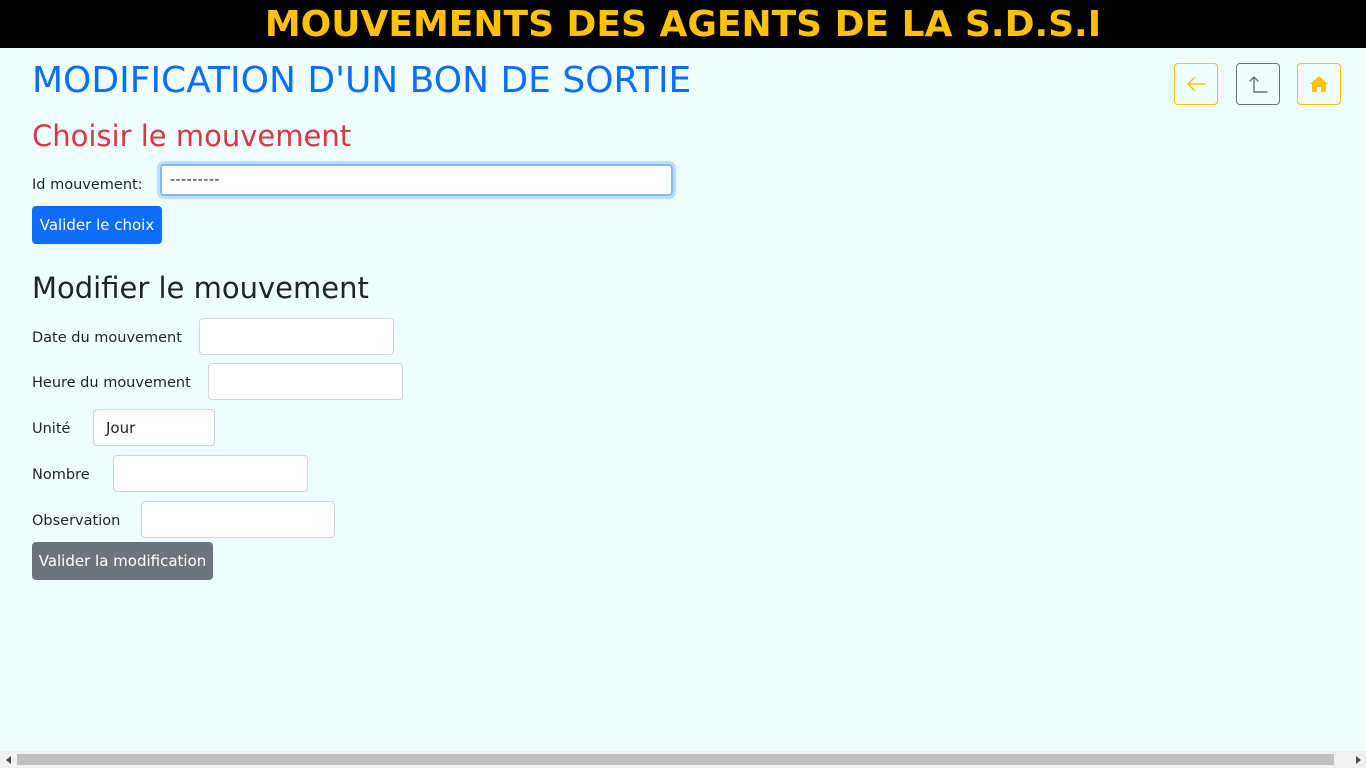  Describe the element at coordinates (122, 561) in the screenshot. I see `validate-modification-button: Valider la modification` at that location.